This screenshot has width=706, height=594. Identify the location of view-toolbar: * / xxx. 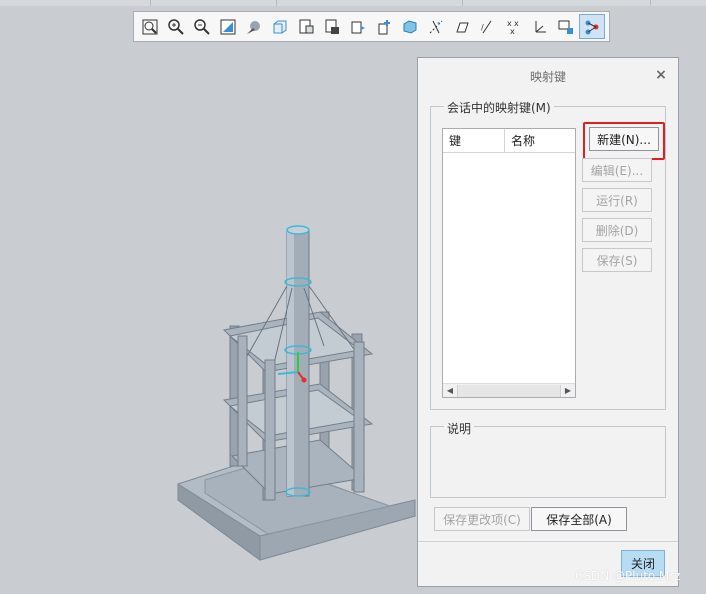
(371, 26).